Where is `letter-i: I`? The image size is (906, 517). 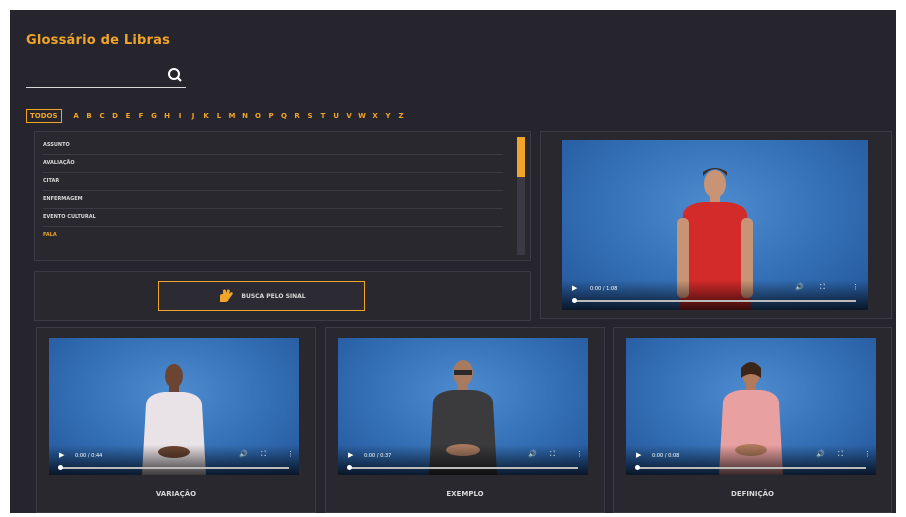
letter-i: I is located at coordinates (180, 116).